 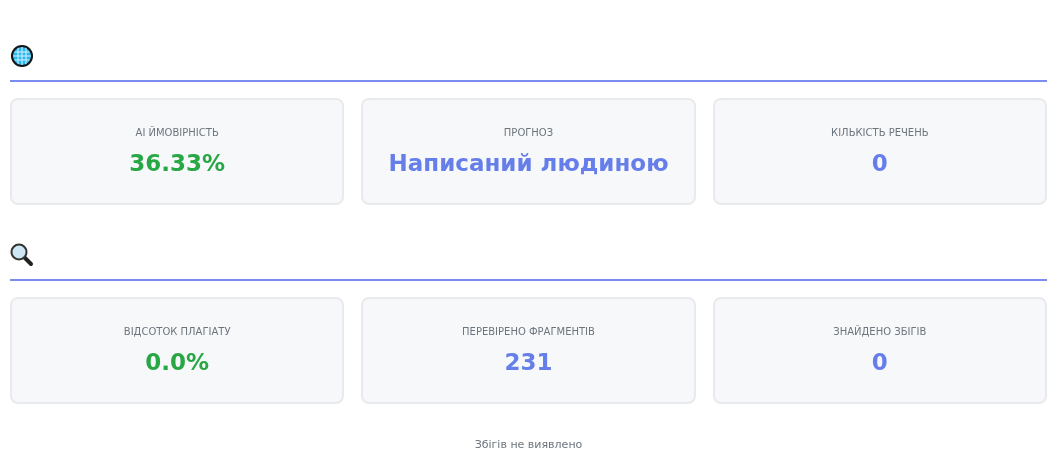 What do you see at coordinates (528, 362) in the screenshot?
I see `metric-value: 231` at bounding box center [528, 362].